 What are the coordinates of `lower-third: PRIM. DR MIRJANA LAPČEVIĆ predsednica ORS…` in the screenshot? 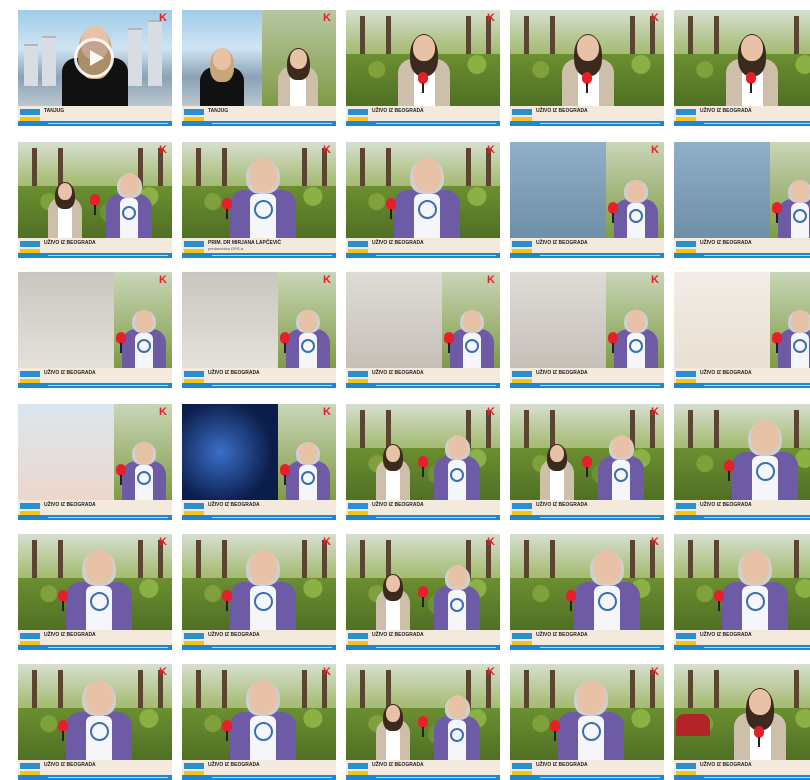 It's located at (259, 248).